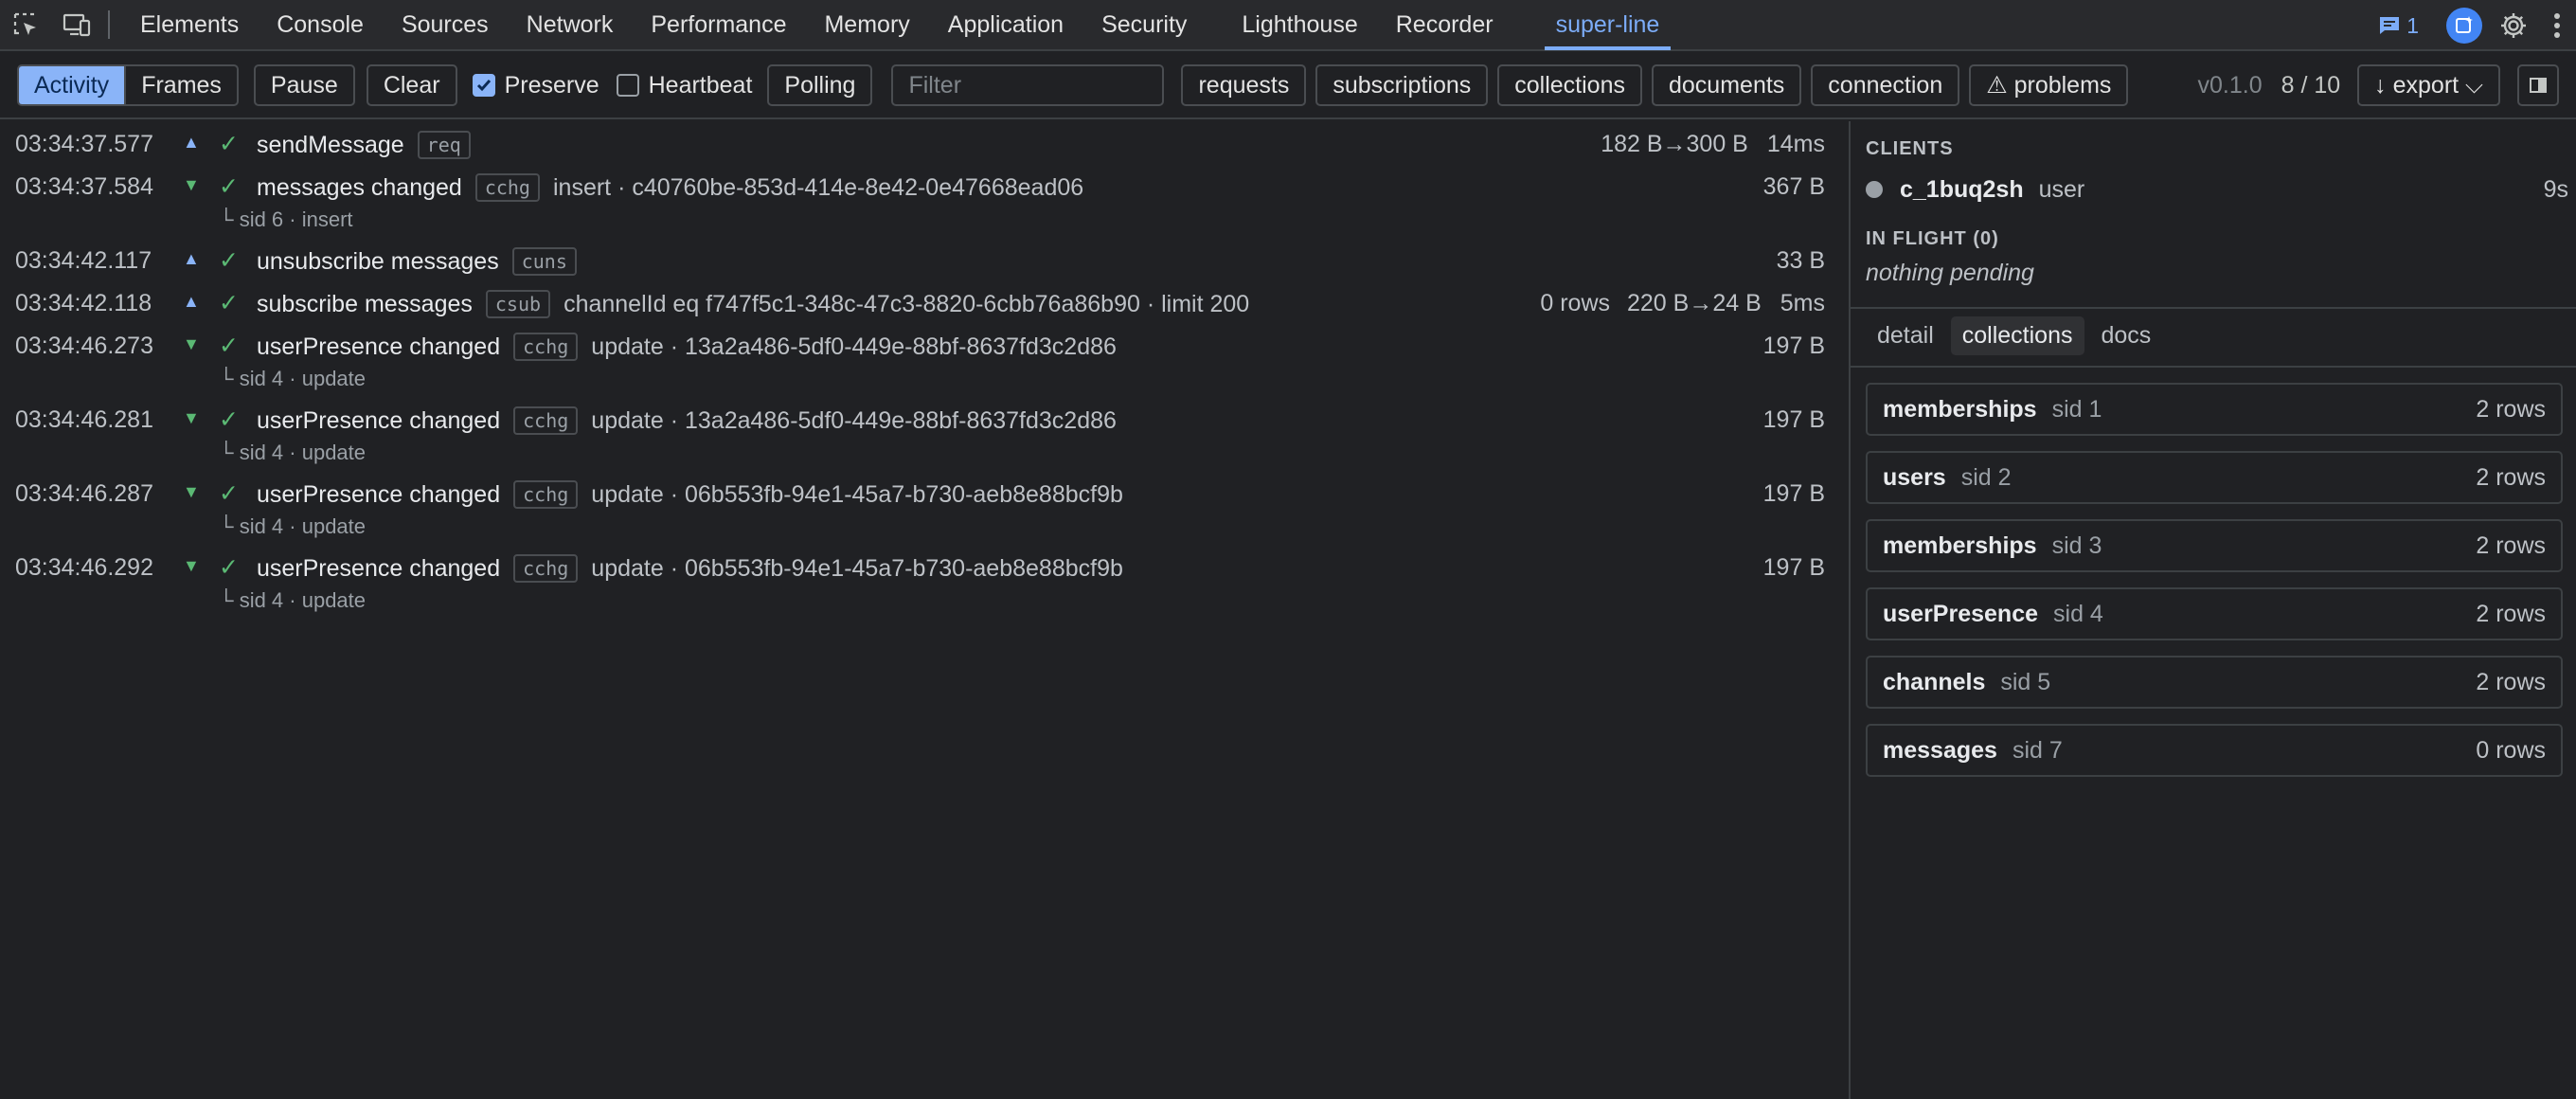 Image resolution: width=2576 pixels, height=1099 pixels. Describe the element at coordinates (2214, 410) in the screenshot. I see `collection-item: memberships sid 1 2 rows` at that location.